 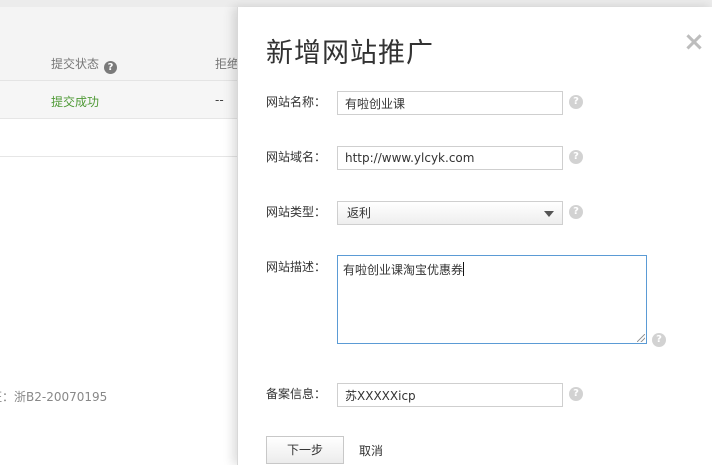 What do you see at coordinates (492, 299) in the screenshot?
I see `site-desc-textarea: 有啦创业课淘宝优惠券` at bounding box center [492, 299].